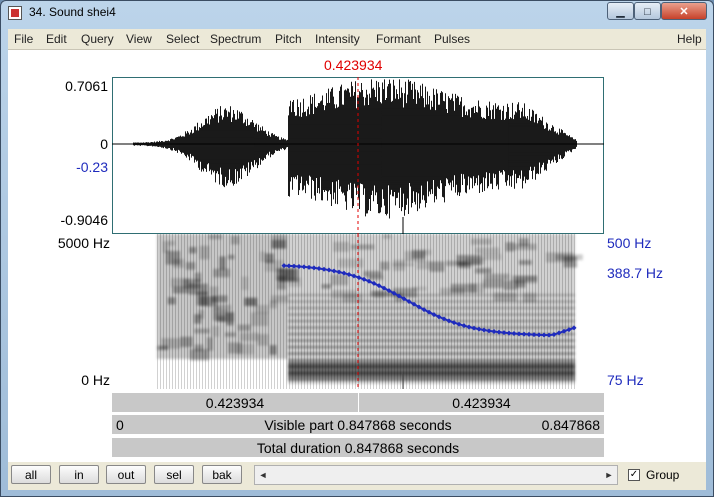 This screenshot has height=497, width=714. Describe the element at coordinates (139, 39) in the screenshot. I see `menu-view: View` at that location.